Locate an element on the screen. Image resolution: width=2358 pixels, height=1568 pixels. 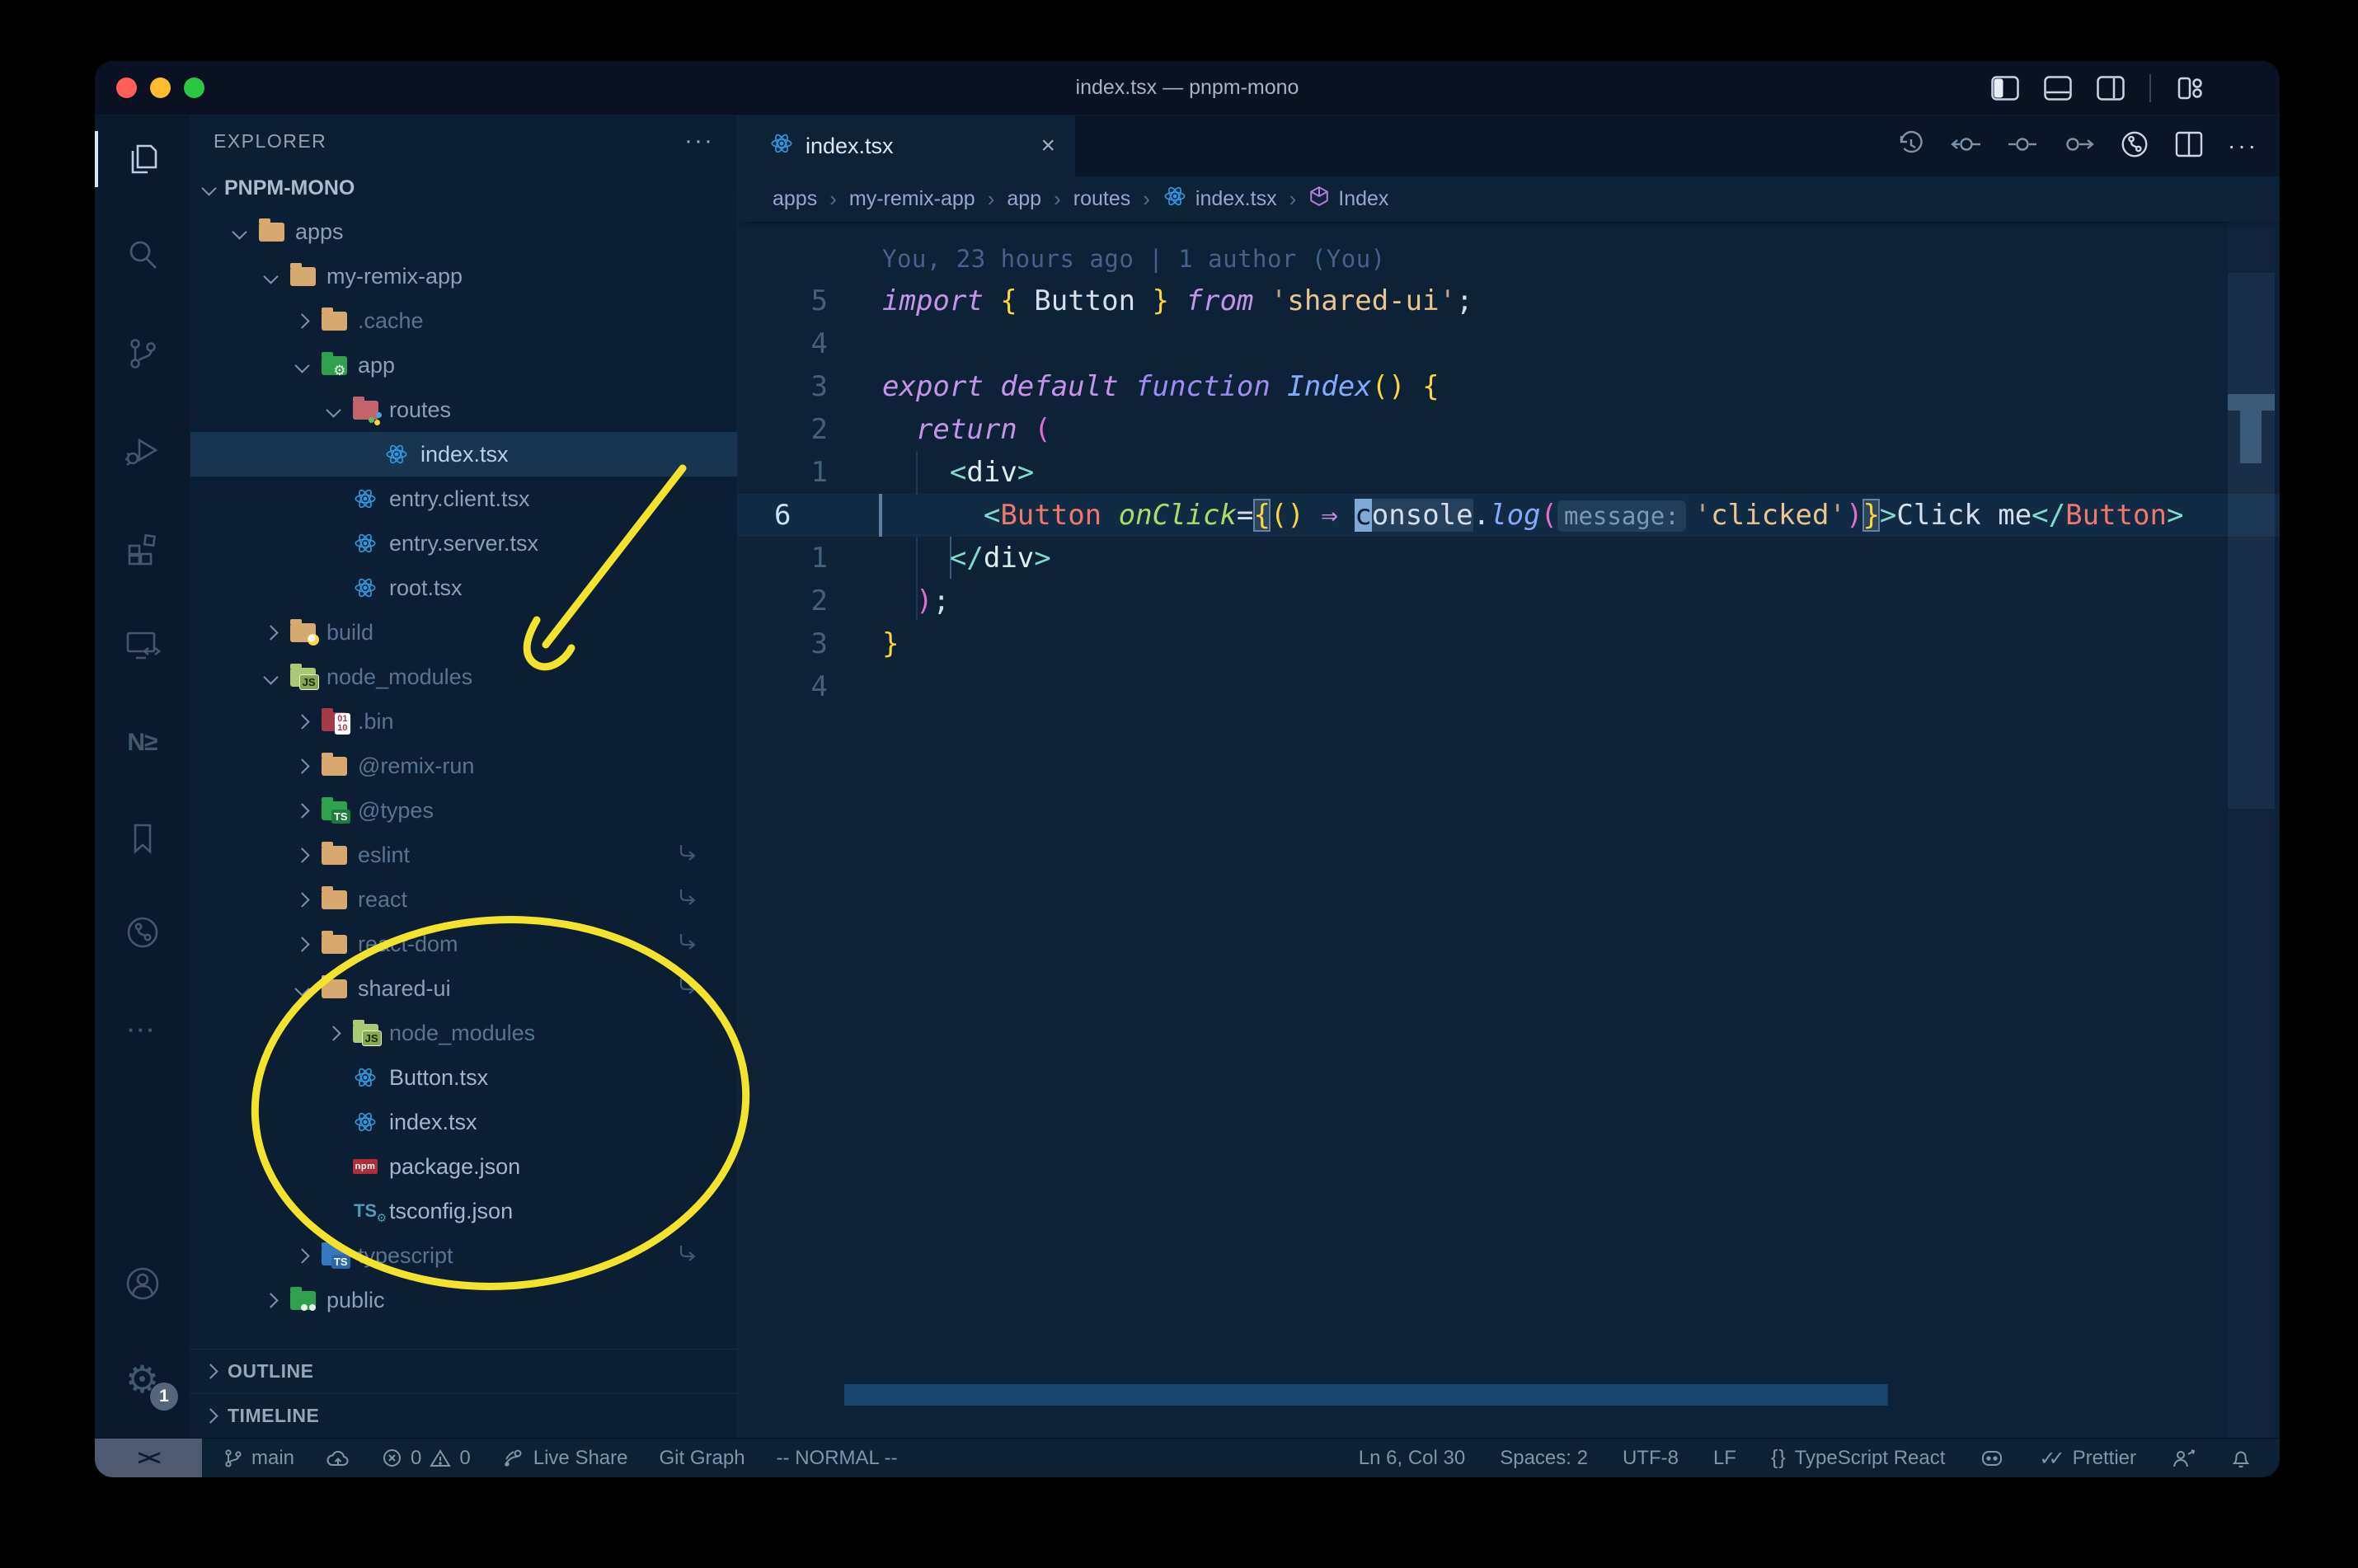
folder-types-icon: TS is located at coordinates (335, 810).